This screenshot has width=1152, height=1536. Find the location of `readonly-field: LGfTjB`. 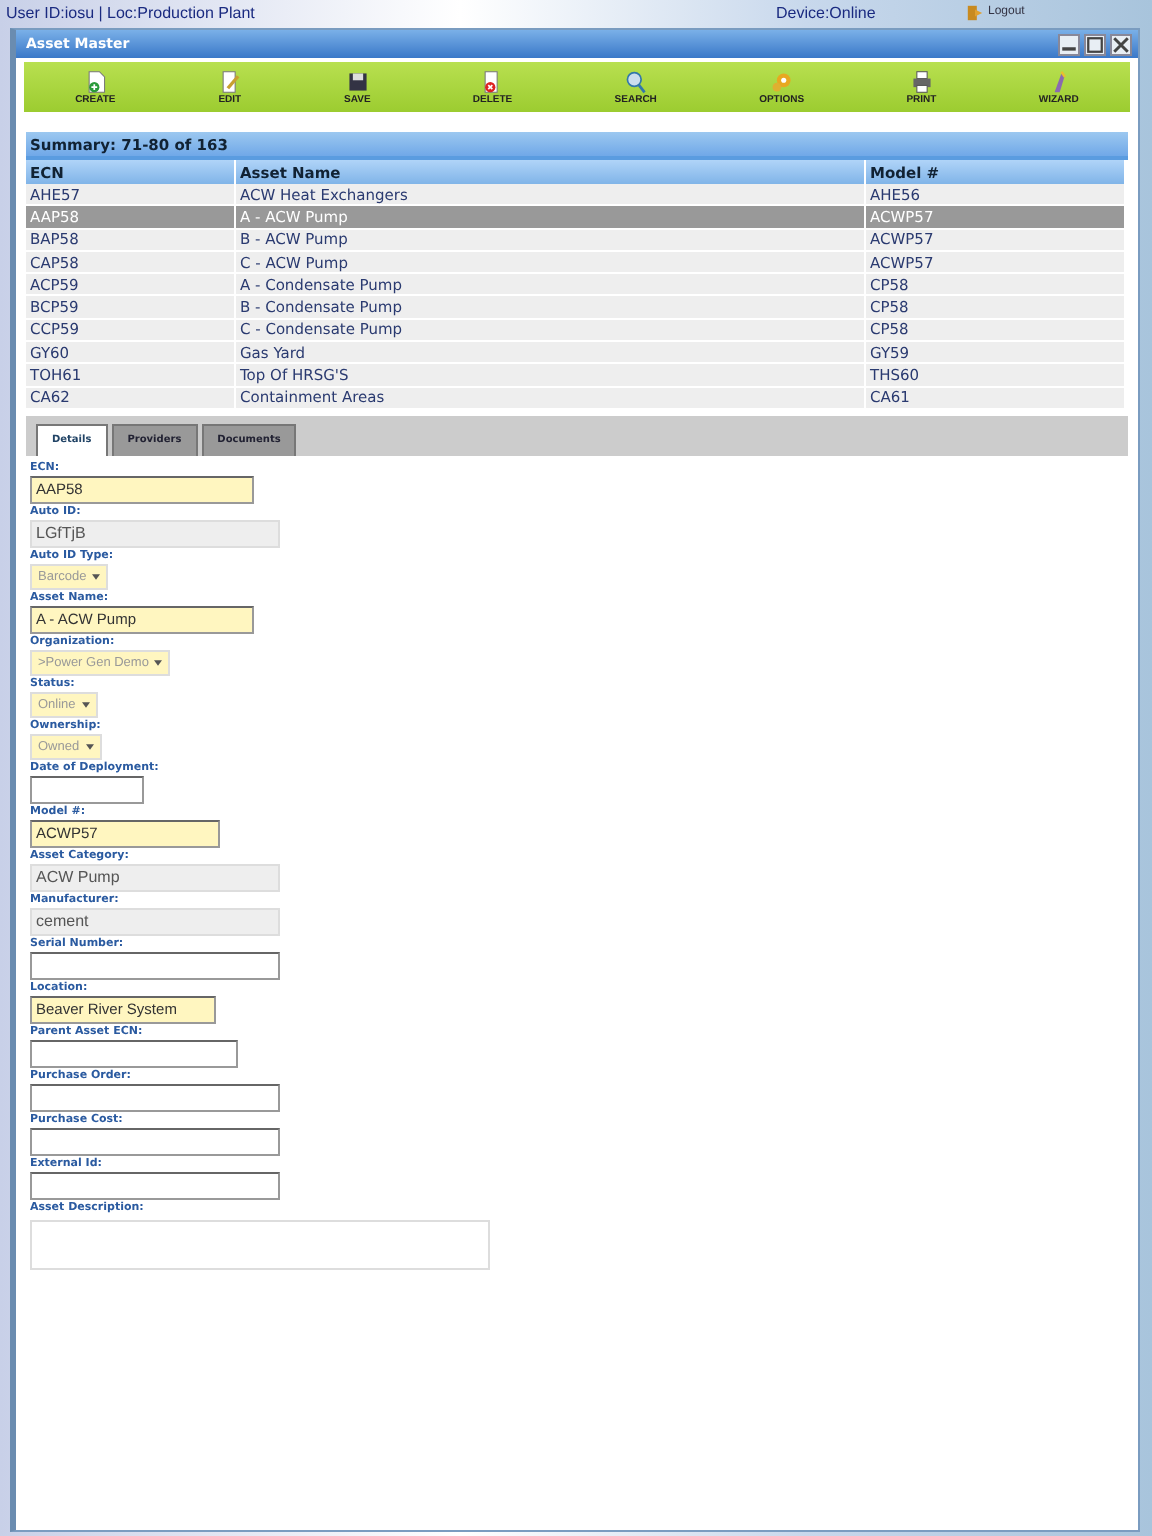

readonly-field: LGfTjB is located at coordinates (155, 533).